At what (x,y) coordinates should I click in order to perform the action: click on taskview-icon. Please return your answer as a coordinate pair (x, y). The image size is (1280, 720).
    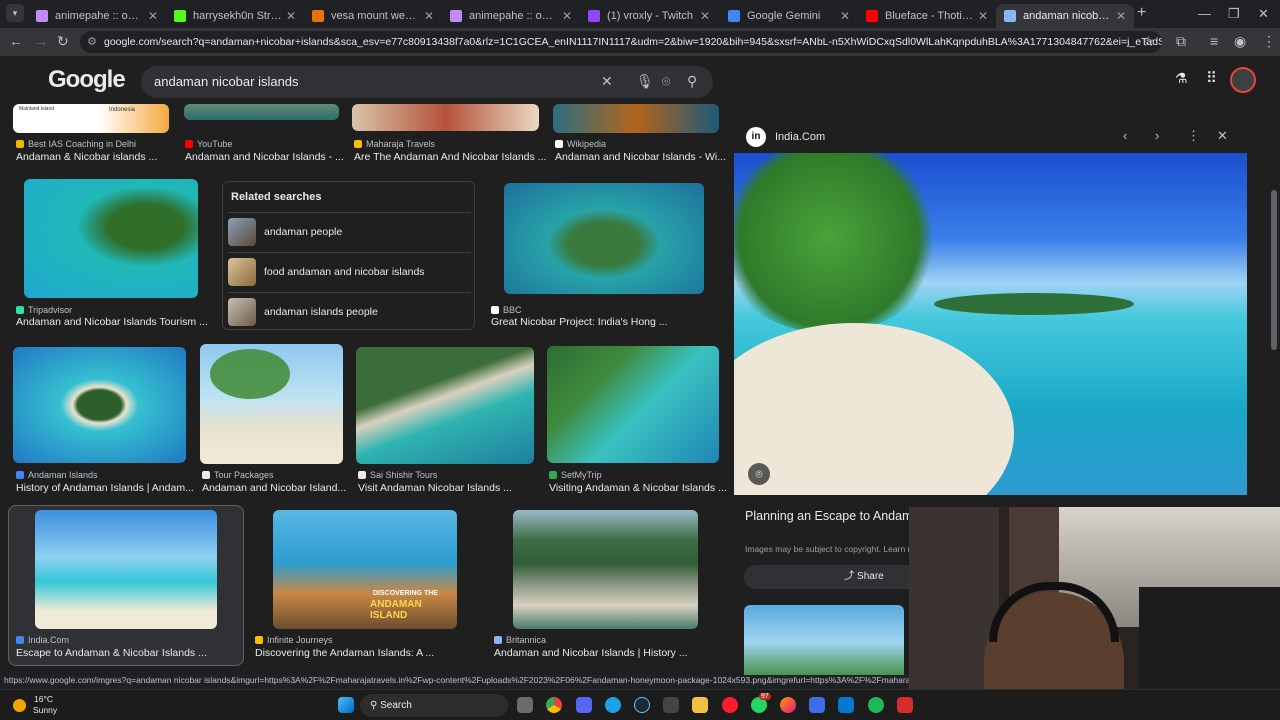
    Looking at the image, I should click on (525, 705).